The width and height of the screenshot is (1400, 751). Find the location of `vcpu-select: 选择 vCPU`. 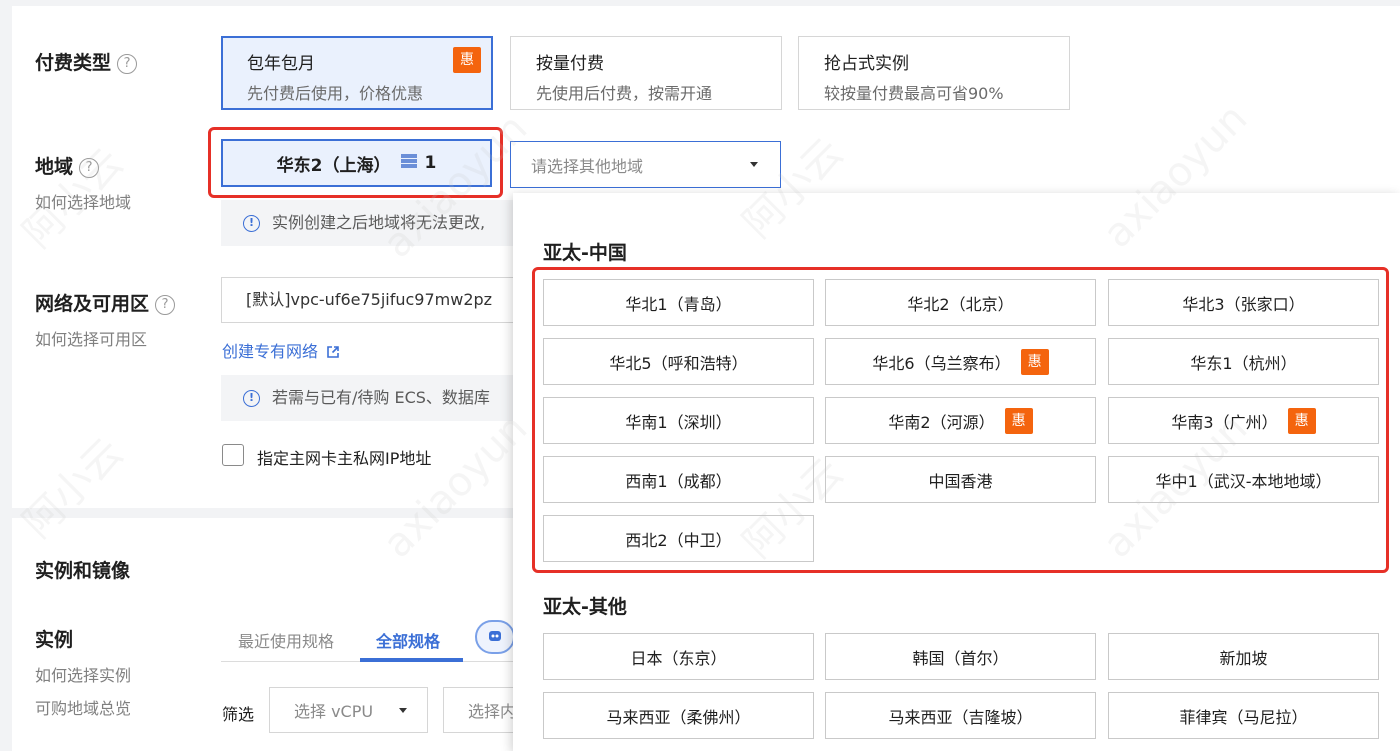

vcpu-select: 选择 vCPU is located at coordinates (348, 710).